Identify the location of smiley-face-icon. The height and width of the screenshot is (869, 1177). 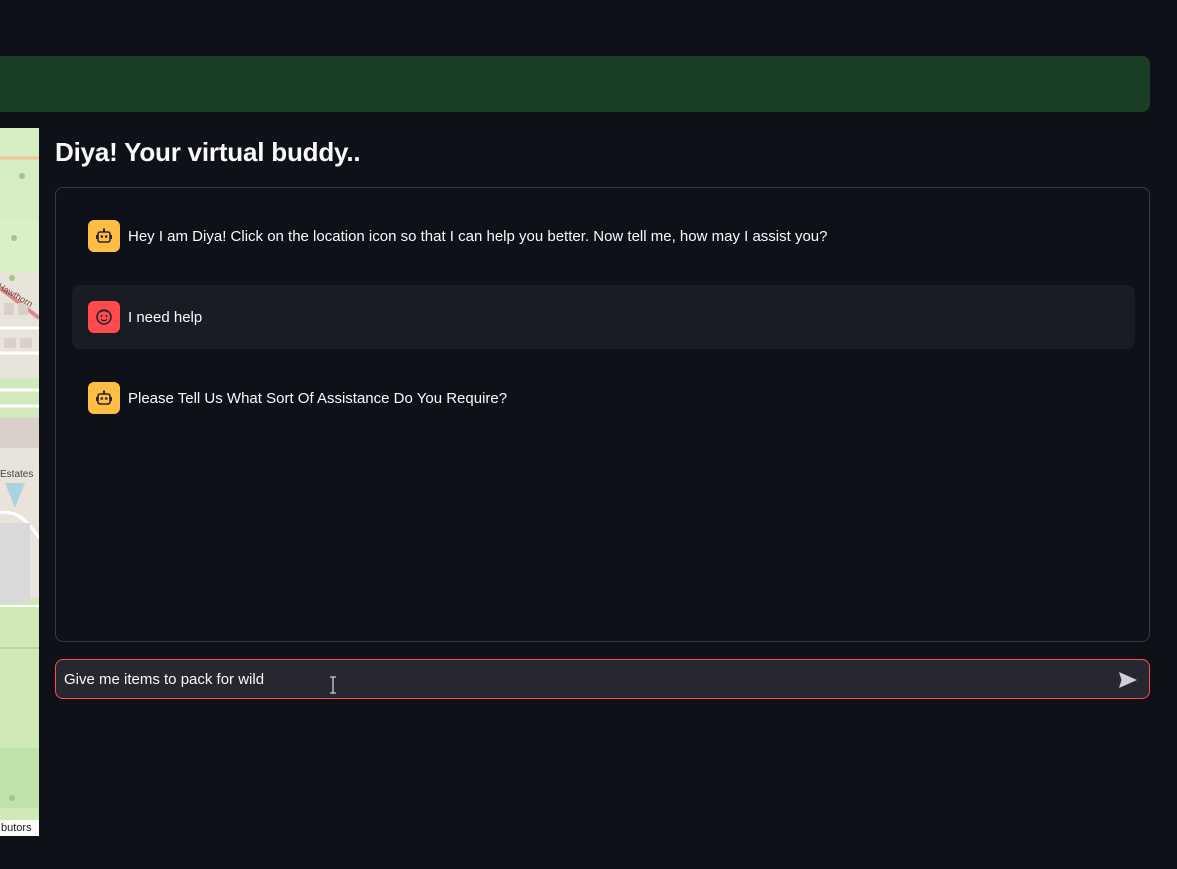
(104, 317).